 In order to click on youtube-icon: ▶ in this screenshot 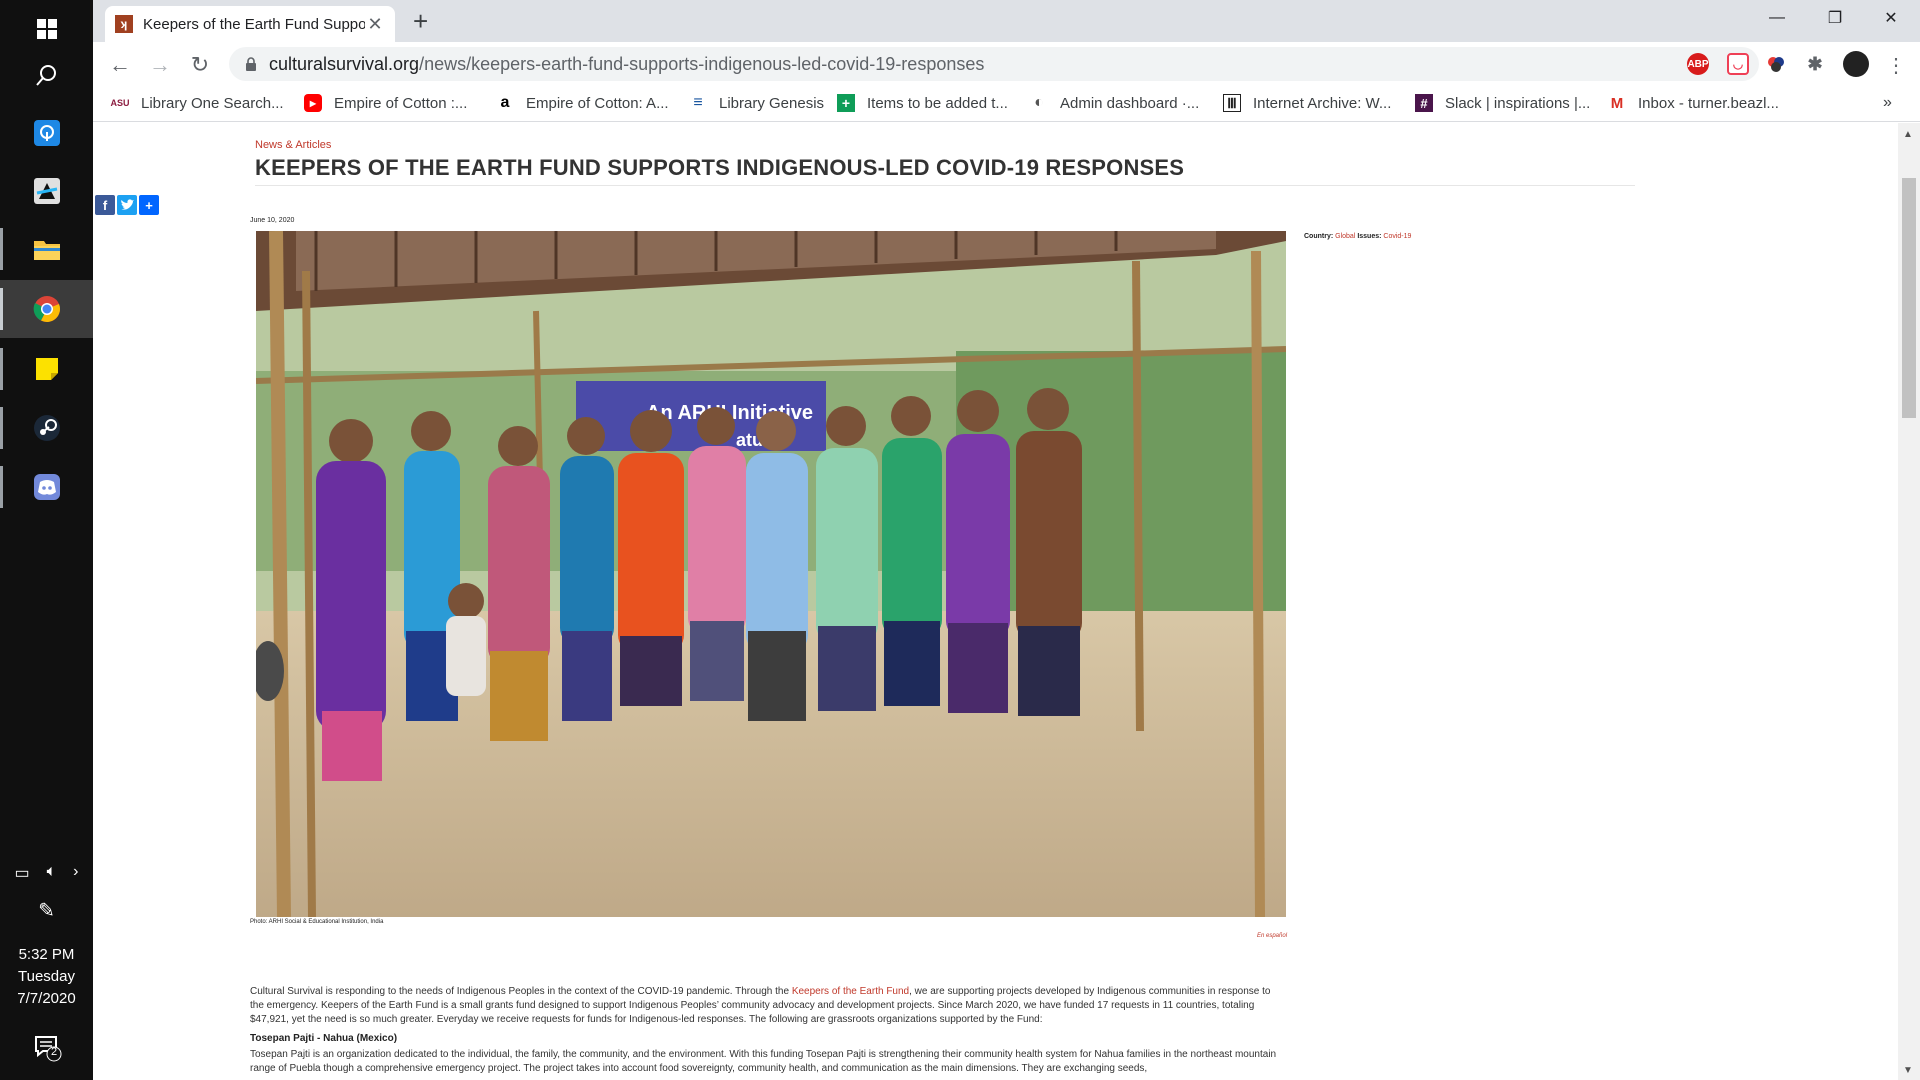, I will do `click(313, 103)`.